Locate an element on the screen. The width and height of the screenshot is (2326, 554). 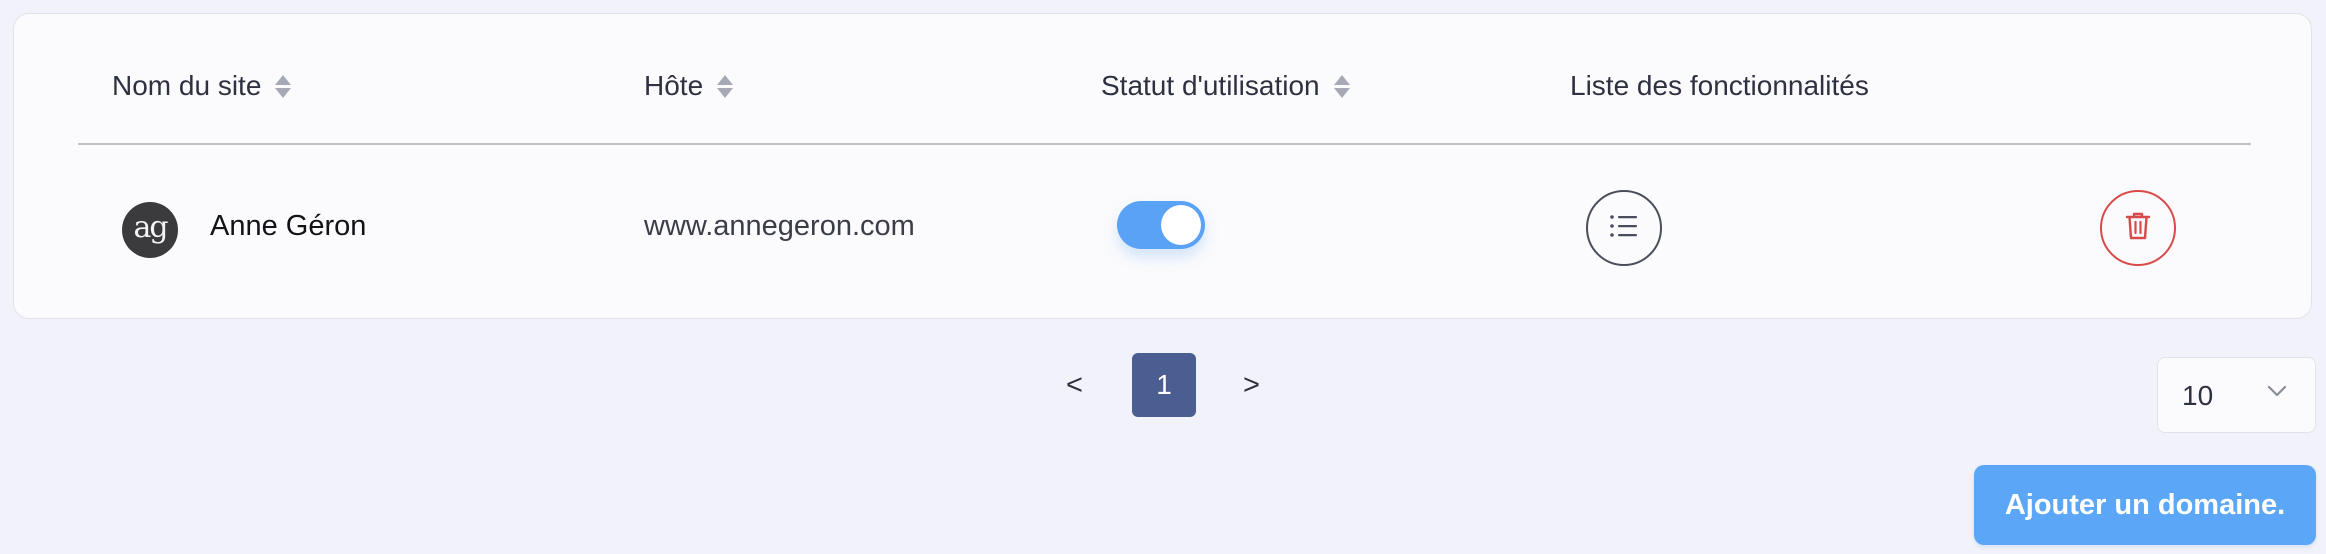
toggle-knob is located at coordinates (1181, 225).